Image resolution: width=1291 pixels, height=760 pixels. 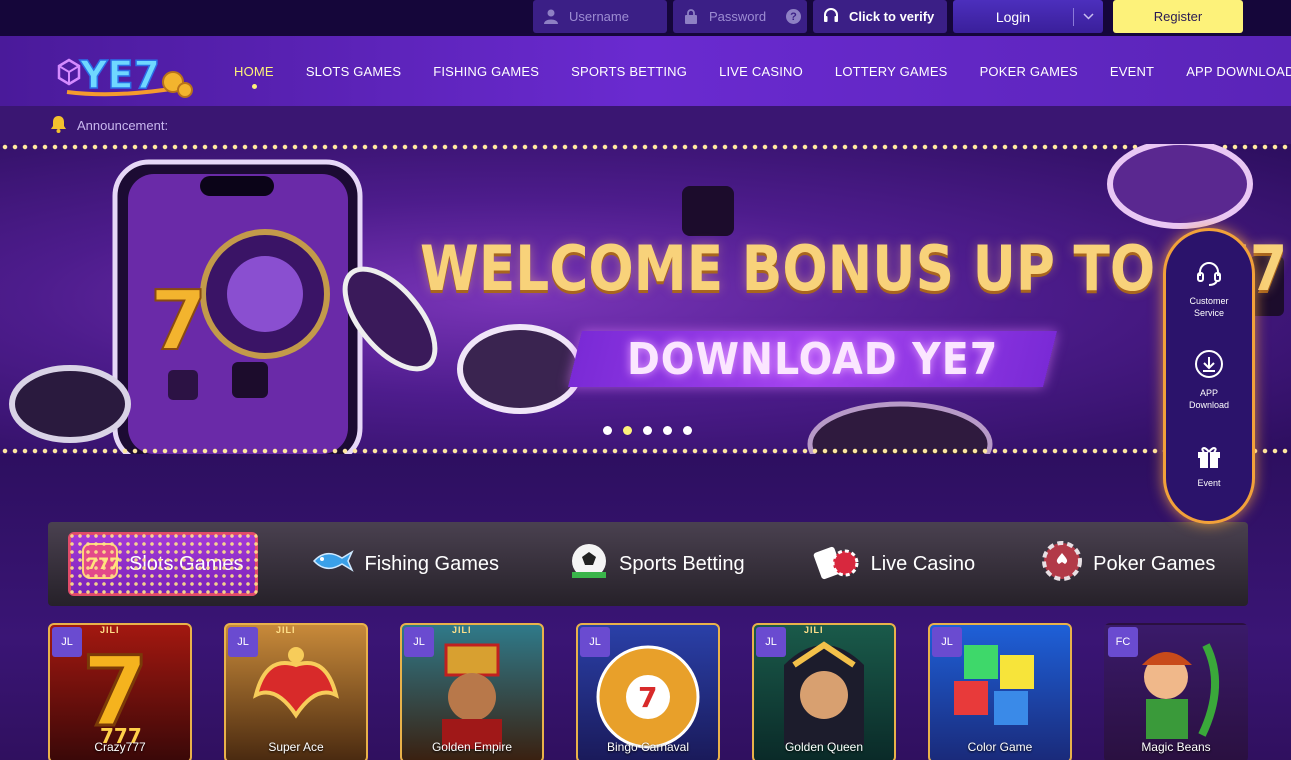 I want to click on slots-777-icon: 777, so click(x=100, y=564).